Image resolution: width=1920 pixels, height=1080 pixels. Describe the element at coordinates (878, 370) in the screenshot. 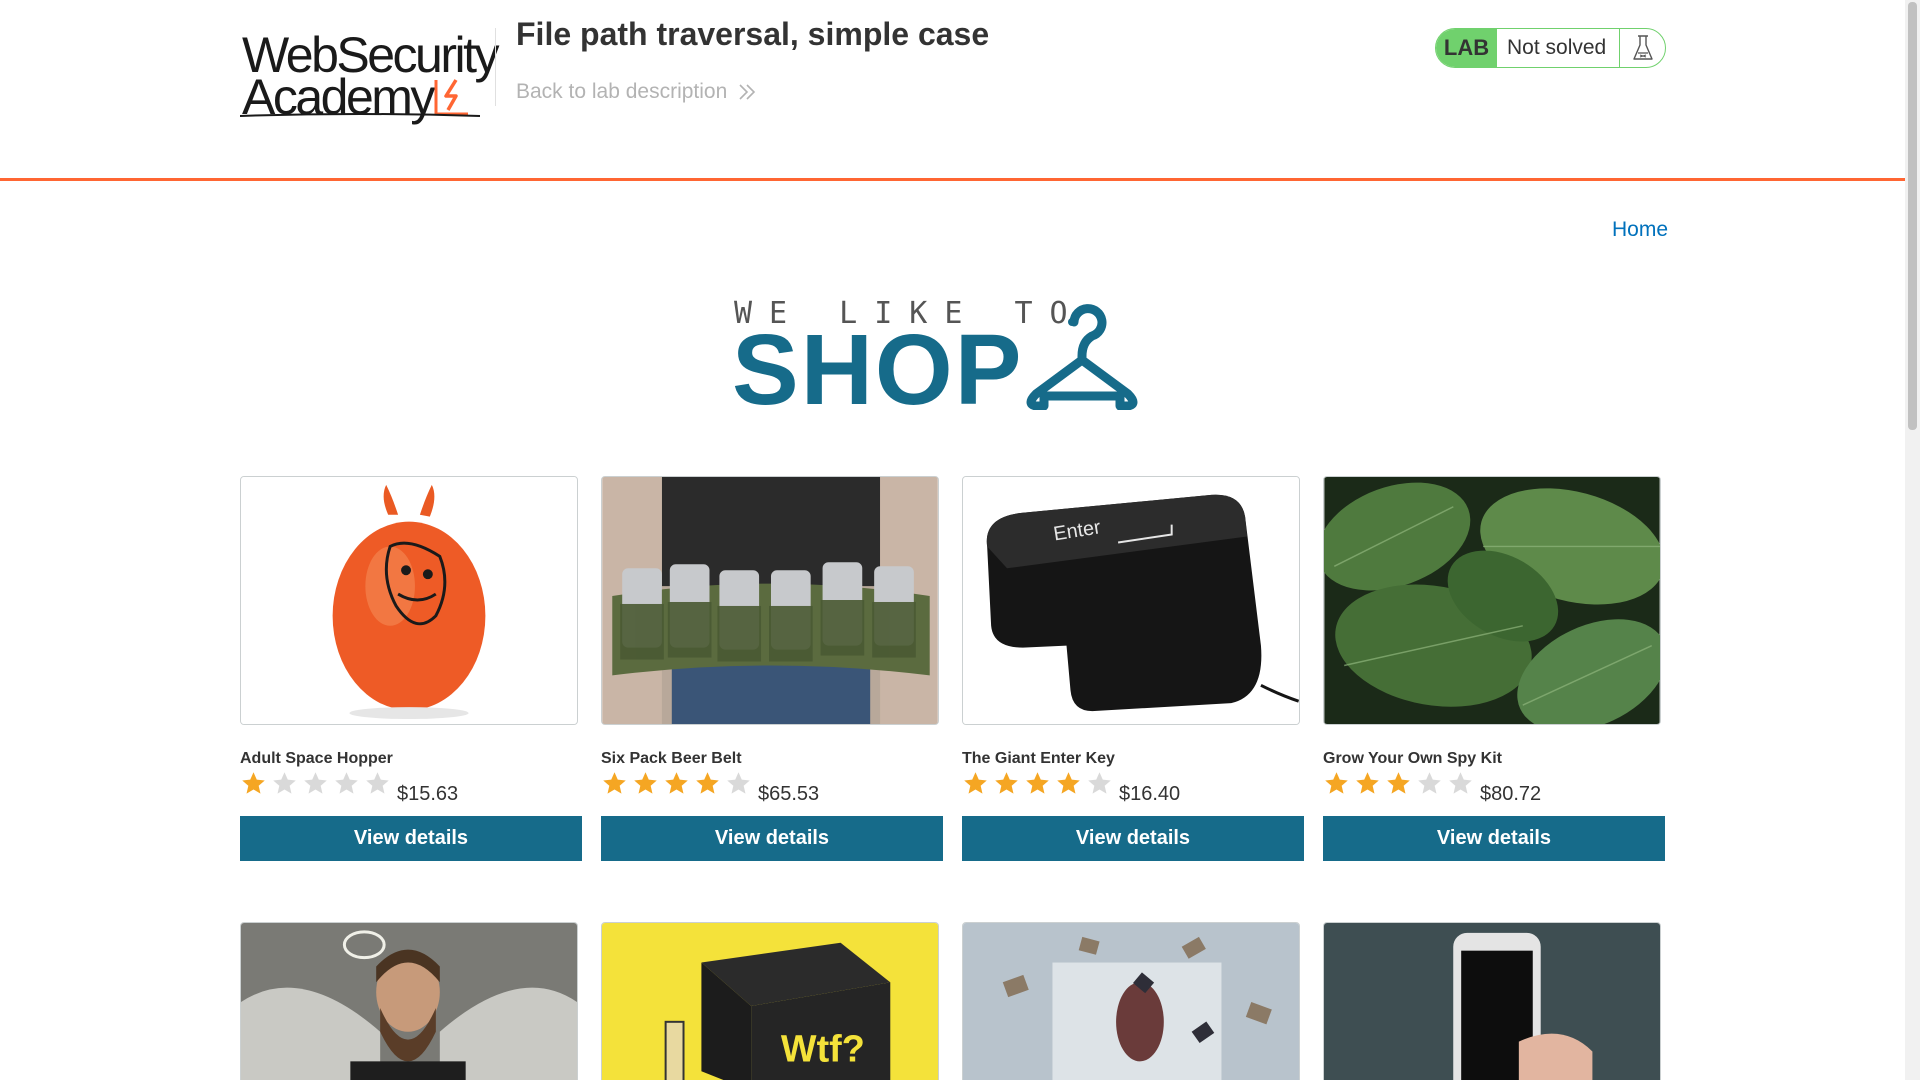

I see `banner-title: SHOP` at that location.